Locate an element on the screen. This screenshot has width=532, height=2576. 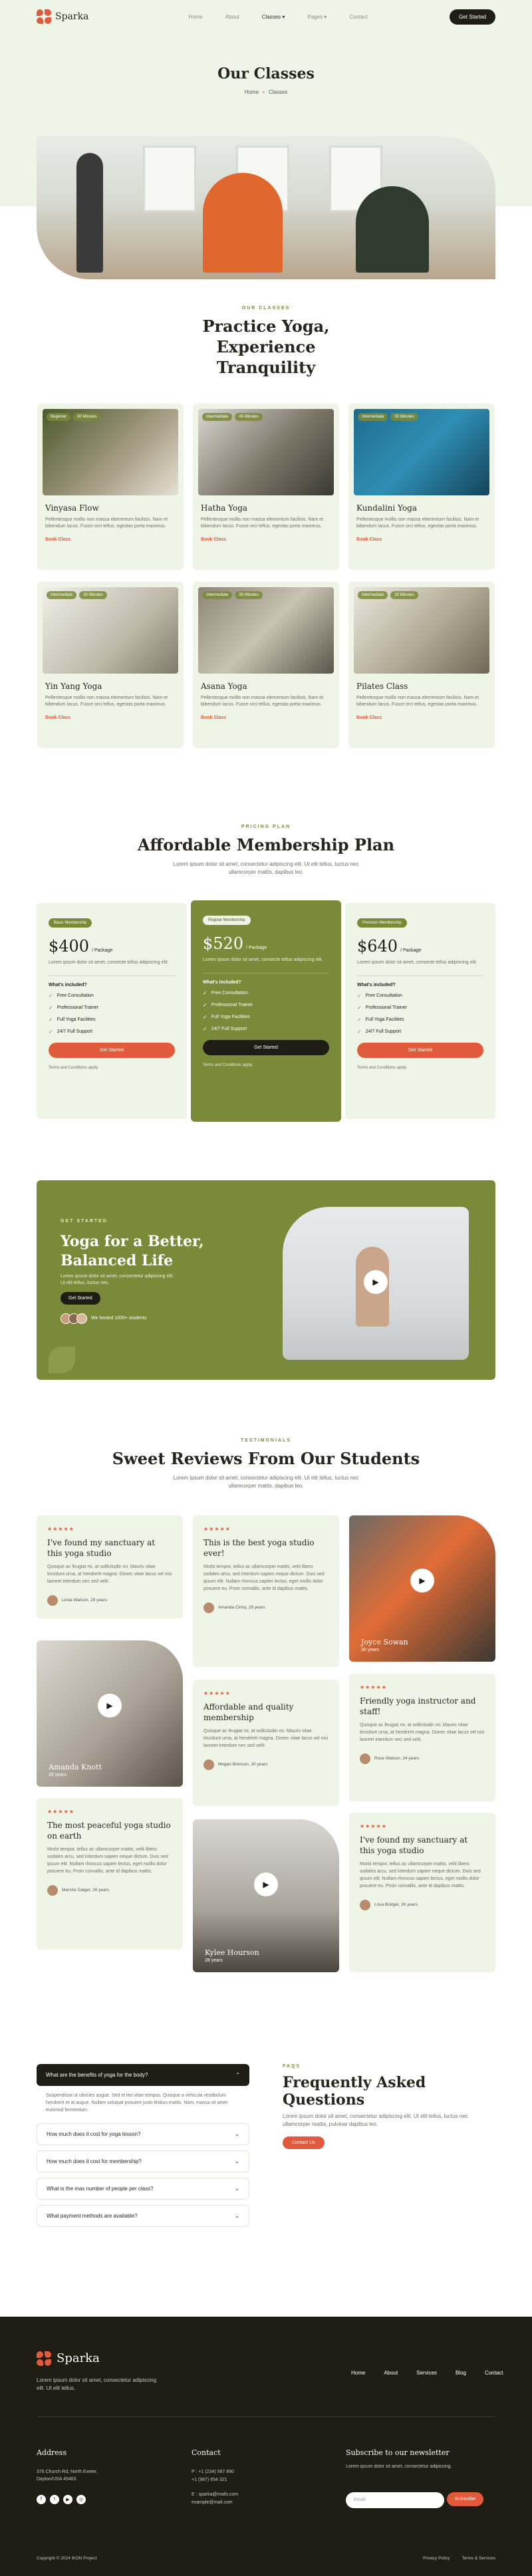
footer-link-home: Home is located at coordinates (358, 2373).